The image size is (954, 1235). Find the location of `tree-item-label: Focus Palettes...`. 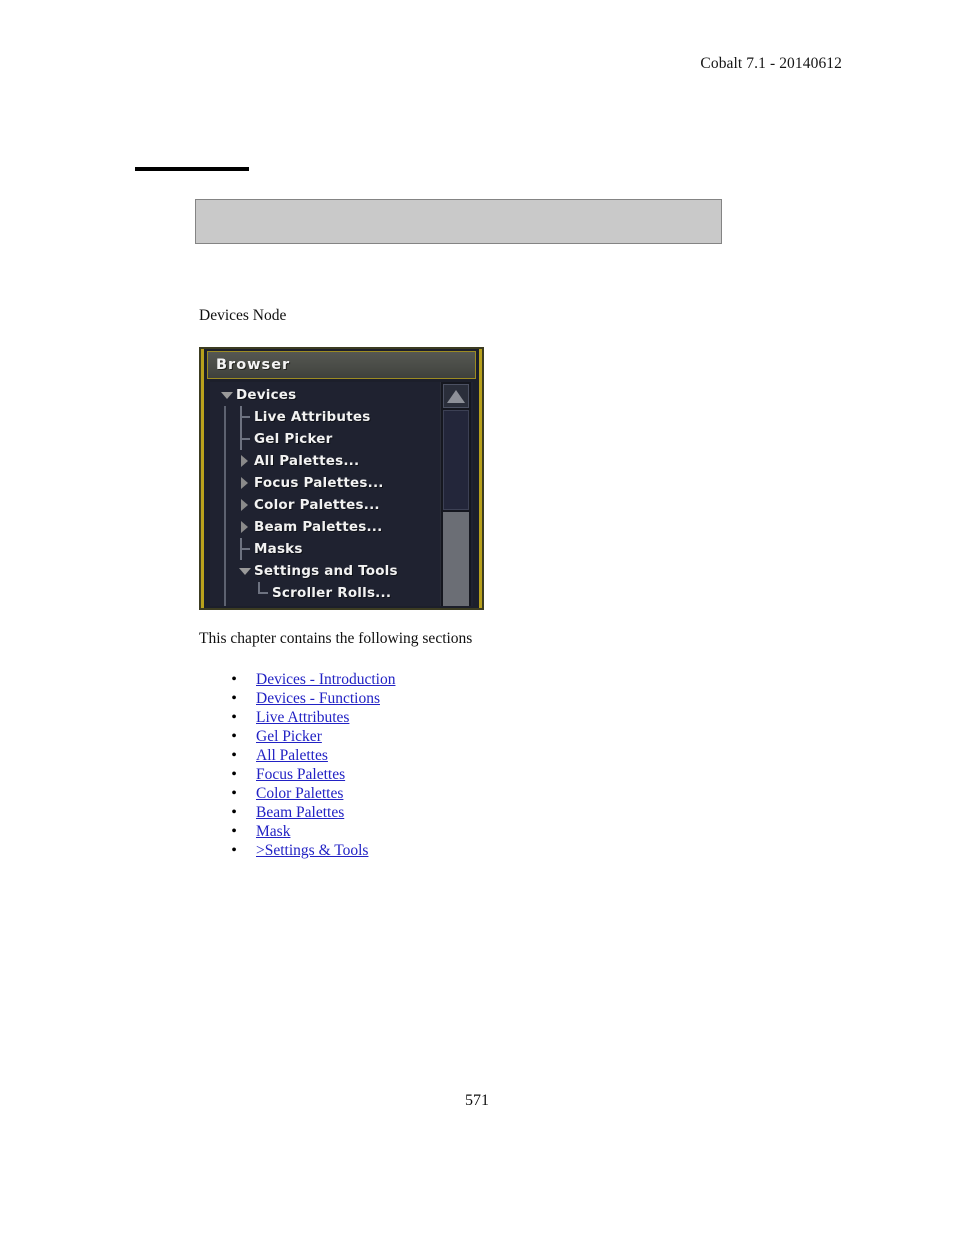

tree-item-label: Focus Palettes... is located at coordinates (319, 483).